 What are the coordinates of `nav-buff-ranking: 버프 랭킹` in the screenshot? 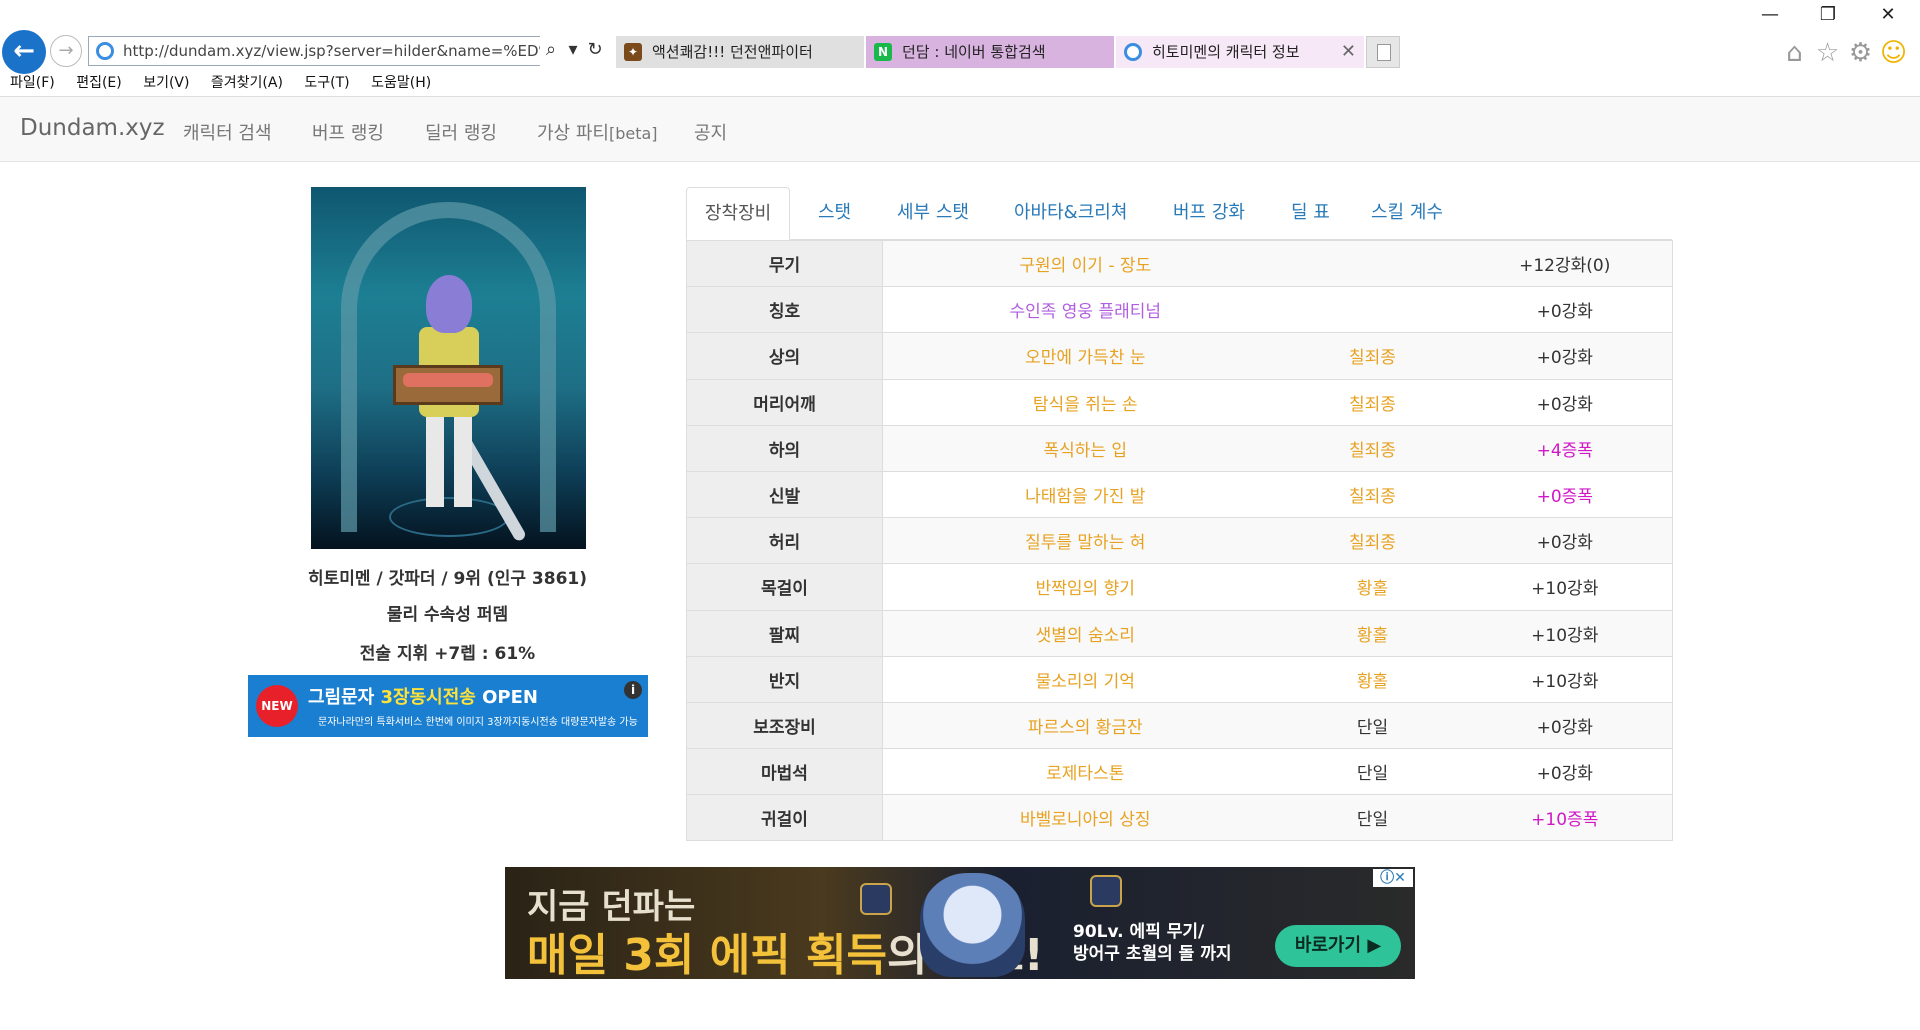 It's located at (348, 132).